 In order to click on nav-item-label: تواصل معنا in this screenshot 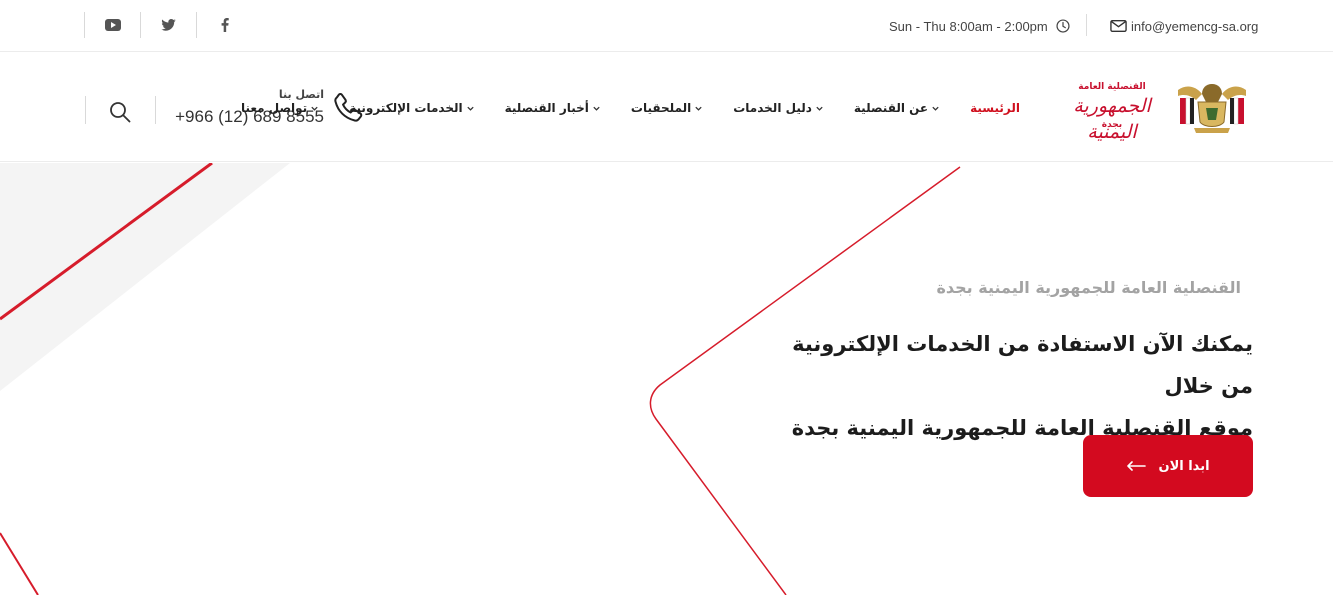, I will do `click(274, 108)`.